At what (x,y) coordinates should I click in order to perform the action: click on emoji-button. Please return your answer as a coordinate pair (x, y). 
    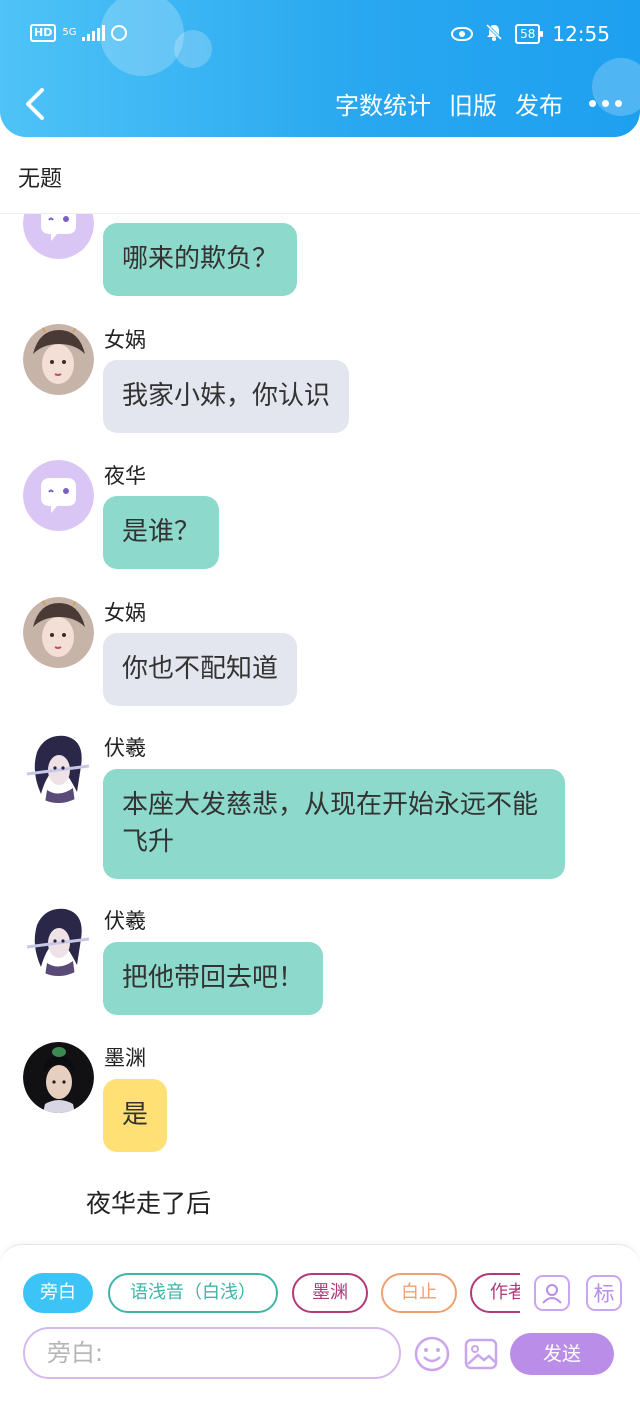
    Looking at the image, I should click on (432, 1354).